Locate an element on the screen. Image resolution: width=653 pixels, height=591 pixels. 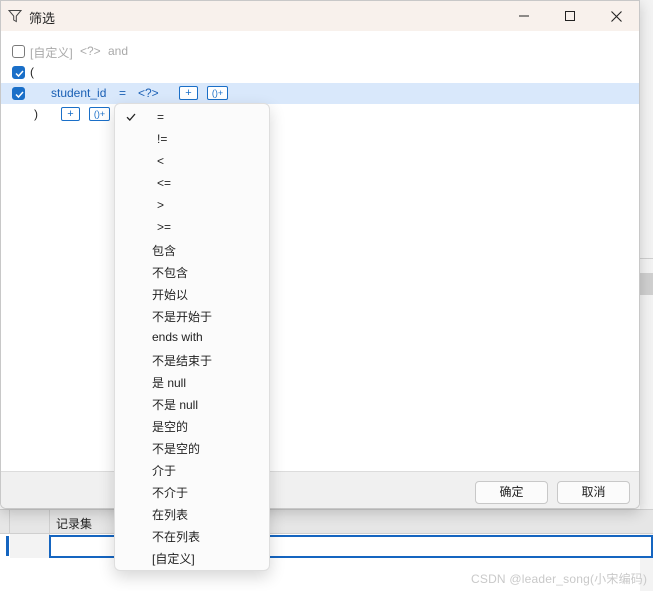
minimize-button is located at coordinates (524, 16).